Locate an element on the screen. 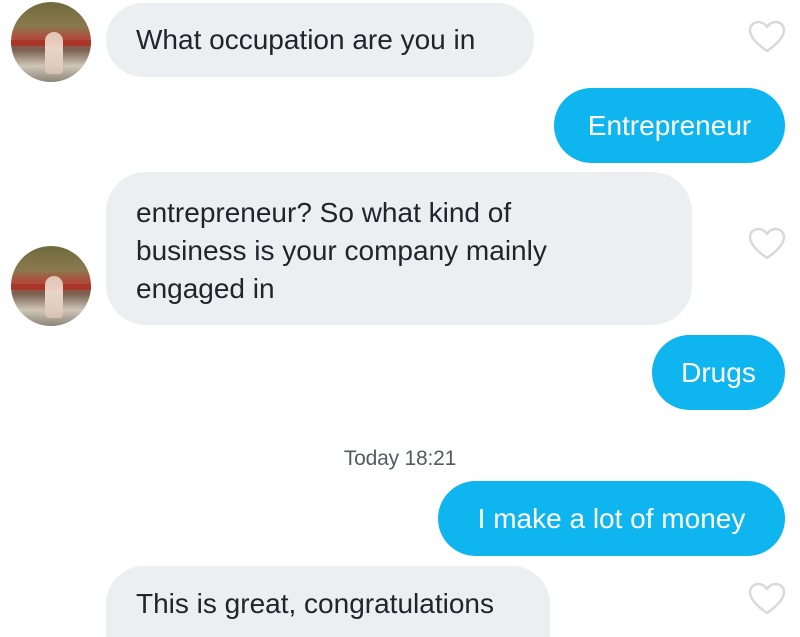  message-text: Entrepreneur is located at coordinates (669, 125).